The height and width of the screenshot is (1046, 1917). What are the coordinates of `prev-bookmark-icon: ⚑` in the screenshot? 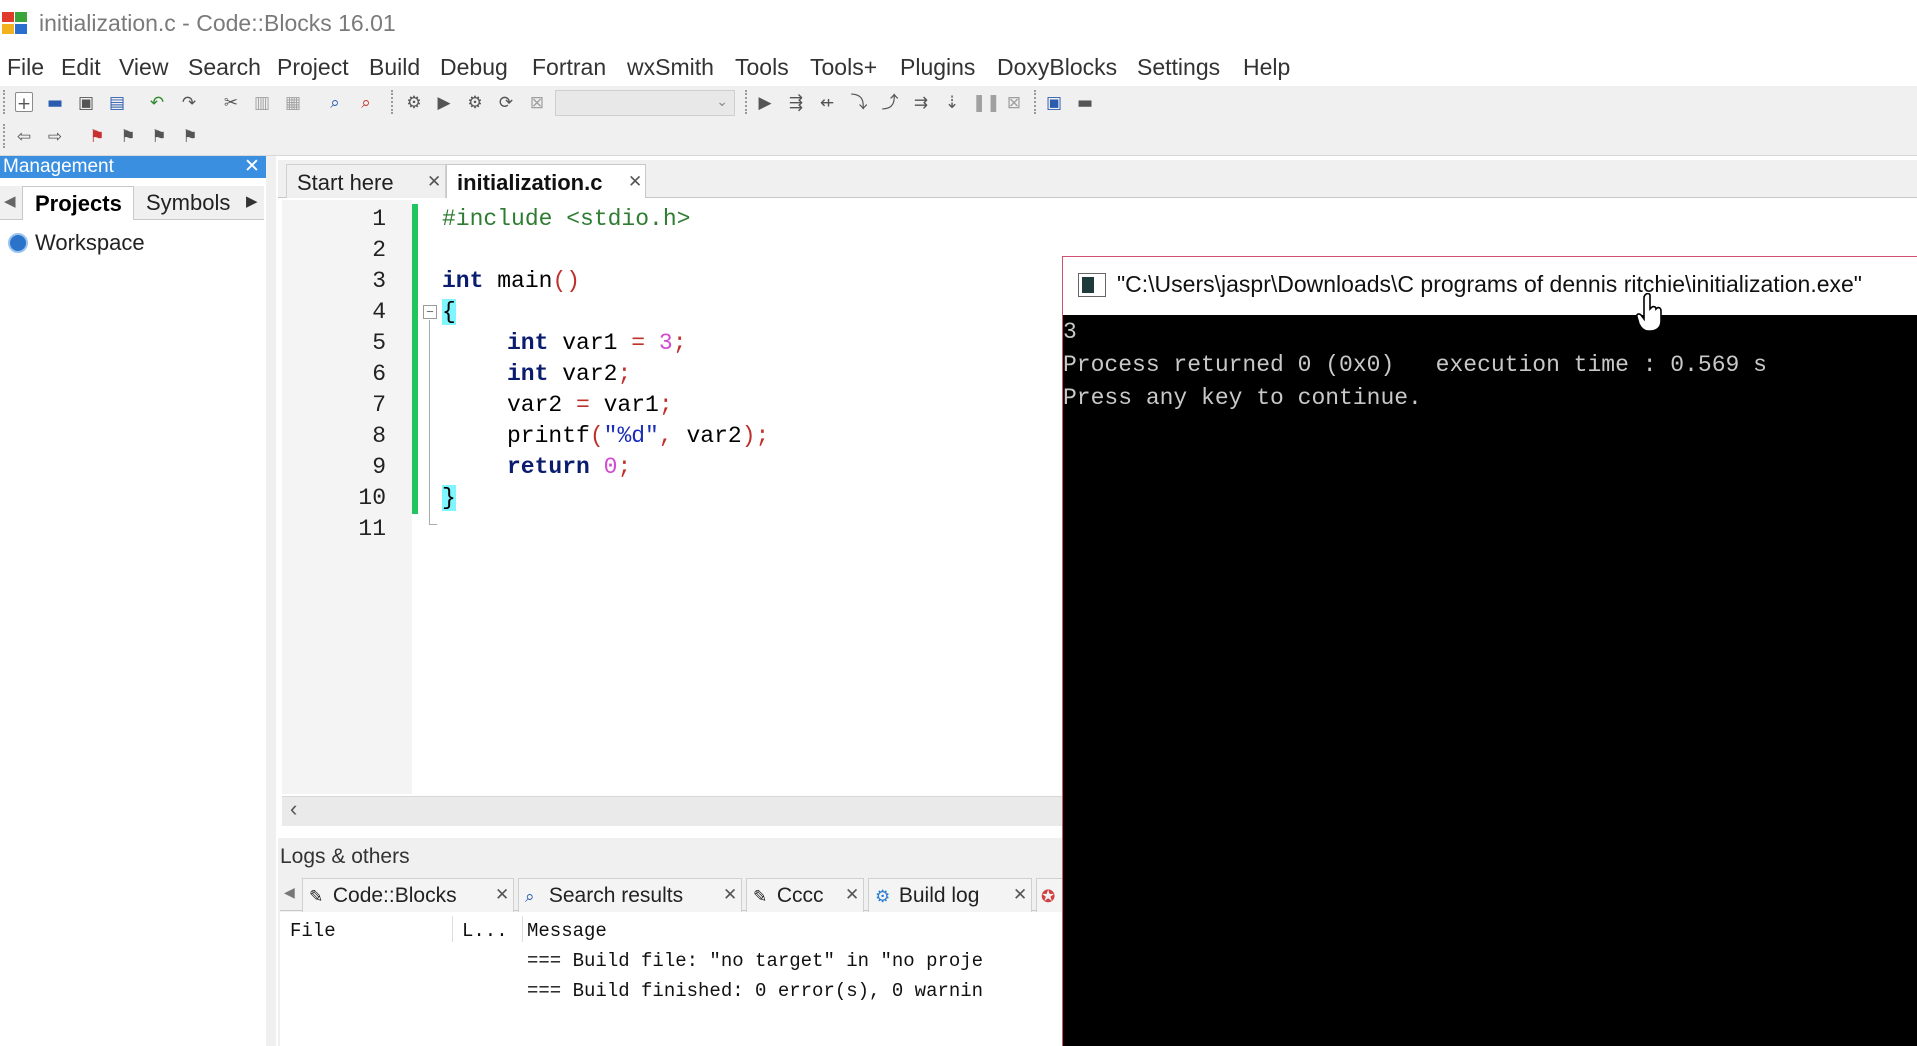 It's located at (128, 137).